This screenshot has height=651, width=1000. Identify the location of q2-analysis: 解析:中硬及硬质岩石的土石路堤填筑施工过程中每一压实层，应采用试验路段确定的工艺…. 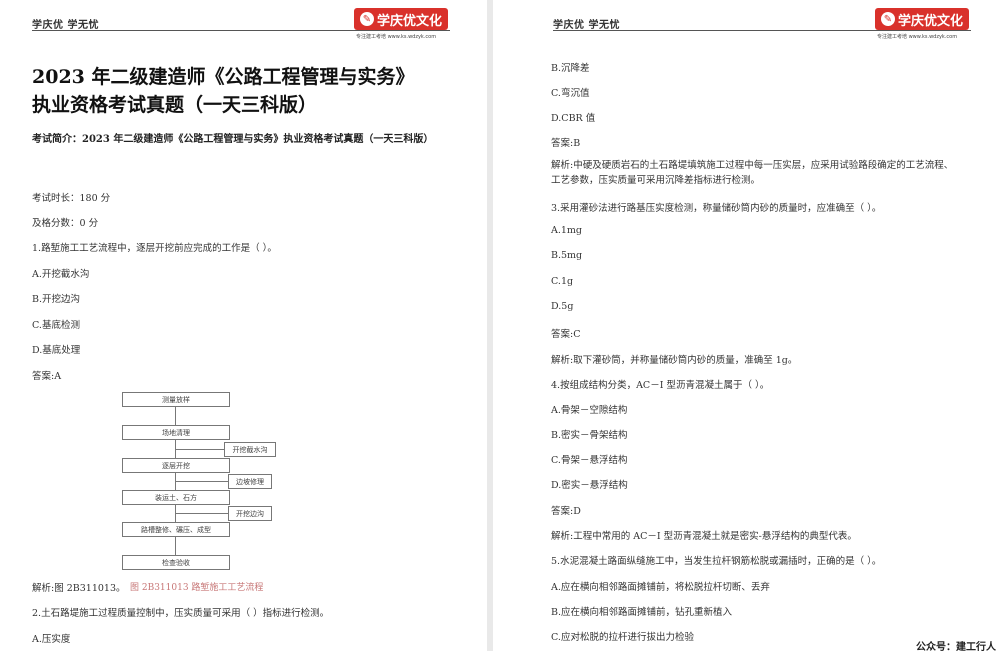
(752, 173).